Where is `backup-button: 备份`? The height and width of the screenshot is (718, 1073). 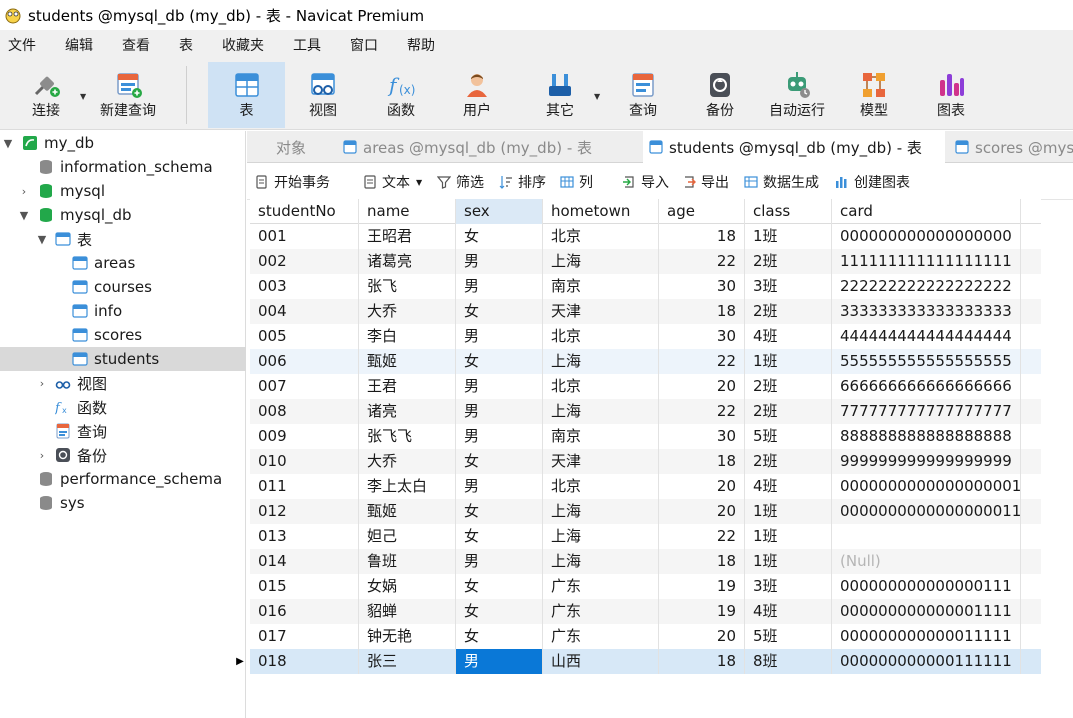
backup-button: 备份 is located at coordinates (720, 95).